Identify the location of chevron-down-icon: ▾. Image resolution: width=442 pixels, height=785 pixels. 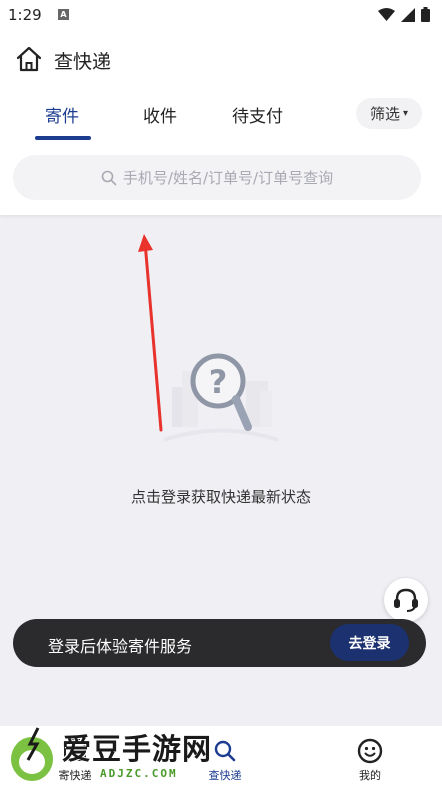
(405, 113).